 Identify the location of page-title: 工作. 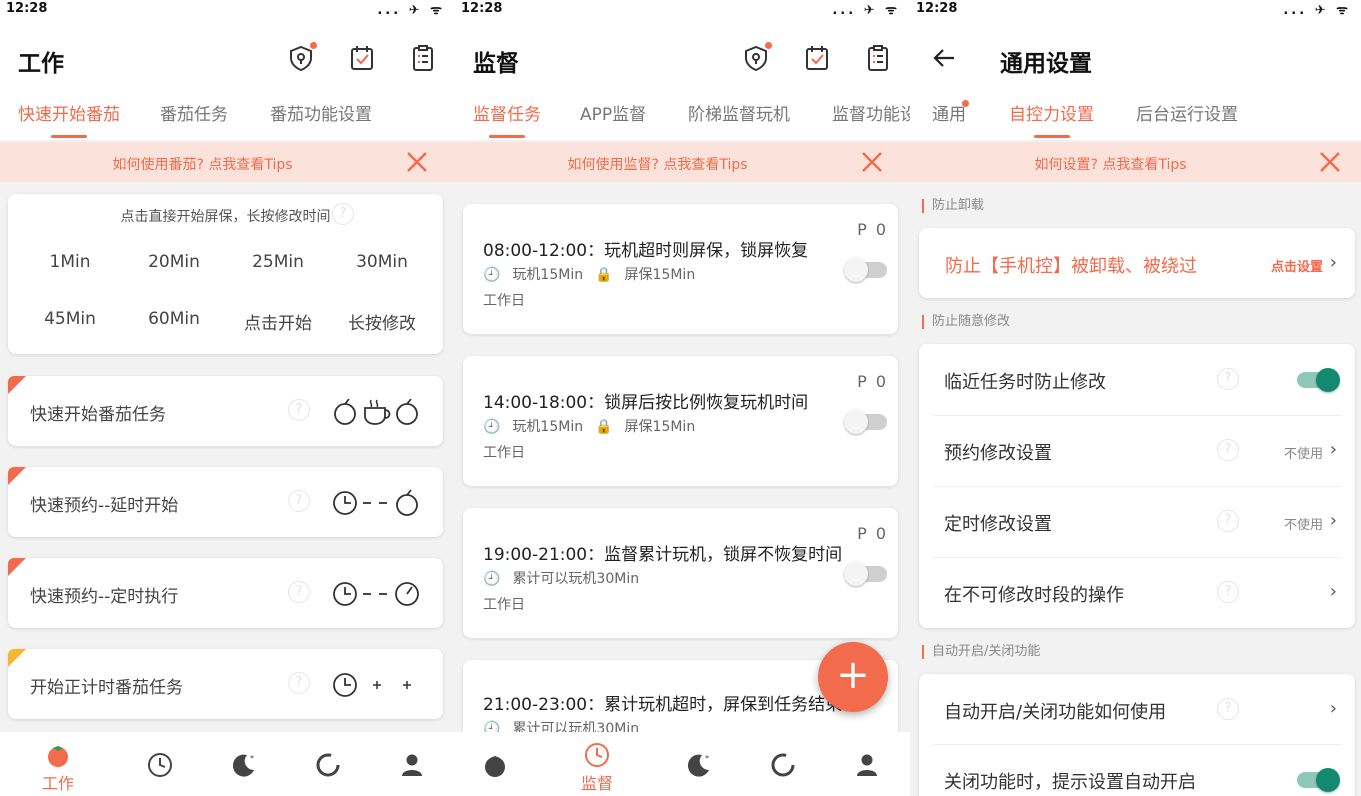
(41, 64).